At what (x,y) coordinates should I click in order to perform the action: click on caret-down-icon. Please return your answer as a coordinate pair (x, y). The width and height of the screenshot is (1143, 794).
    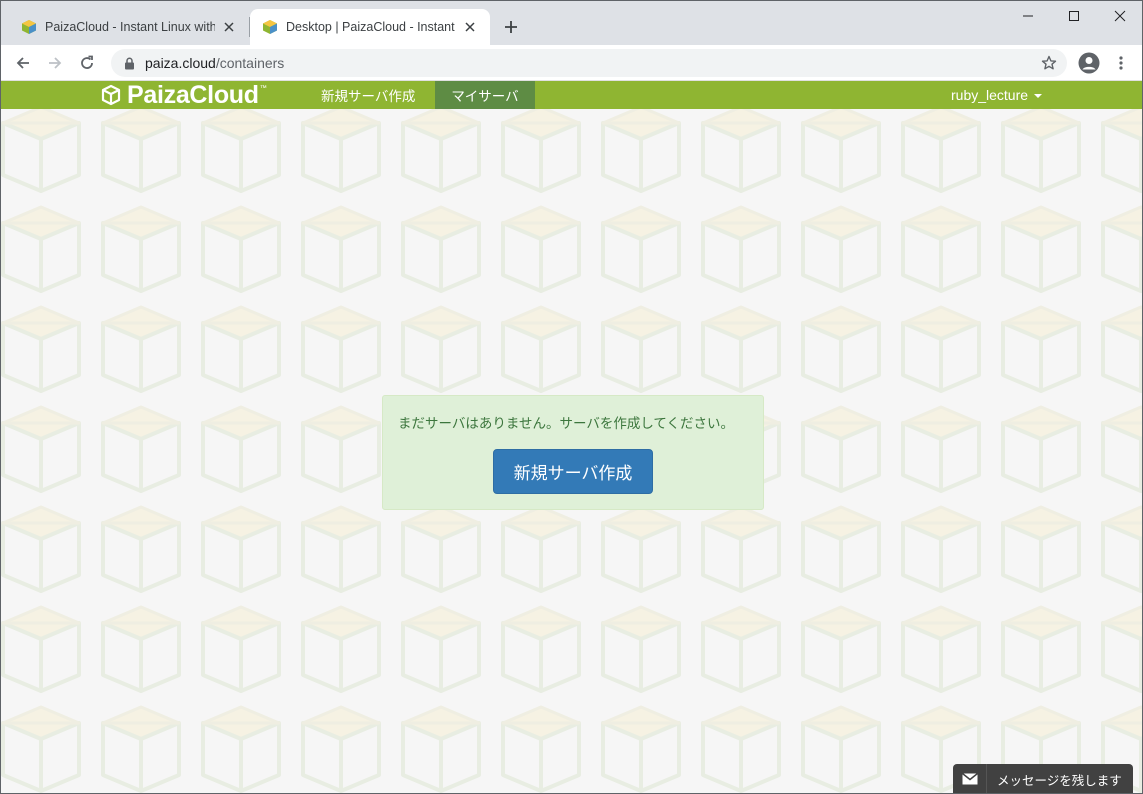
    Looking at the image, I should click on (1038, 96).